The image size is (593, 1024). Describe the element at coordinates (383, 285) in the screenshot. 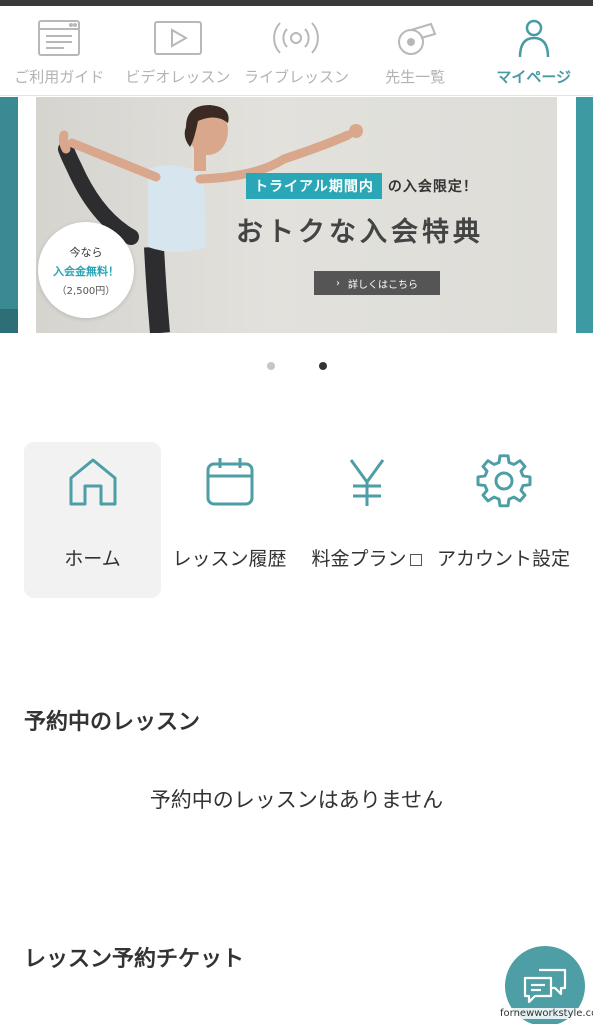

I see `details-button-label: 詳しくはこちら` at that location.